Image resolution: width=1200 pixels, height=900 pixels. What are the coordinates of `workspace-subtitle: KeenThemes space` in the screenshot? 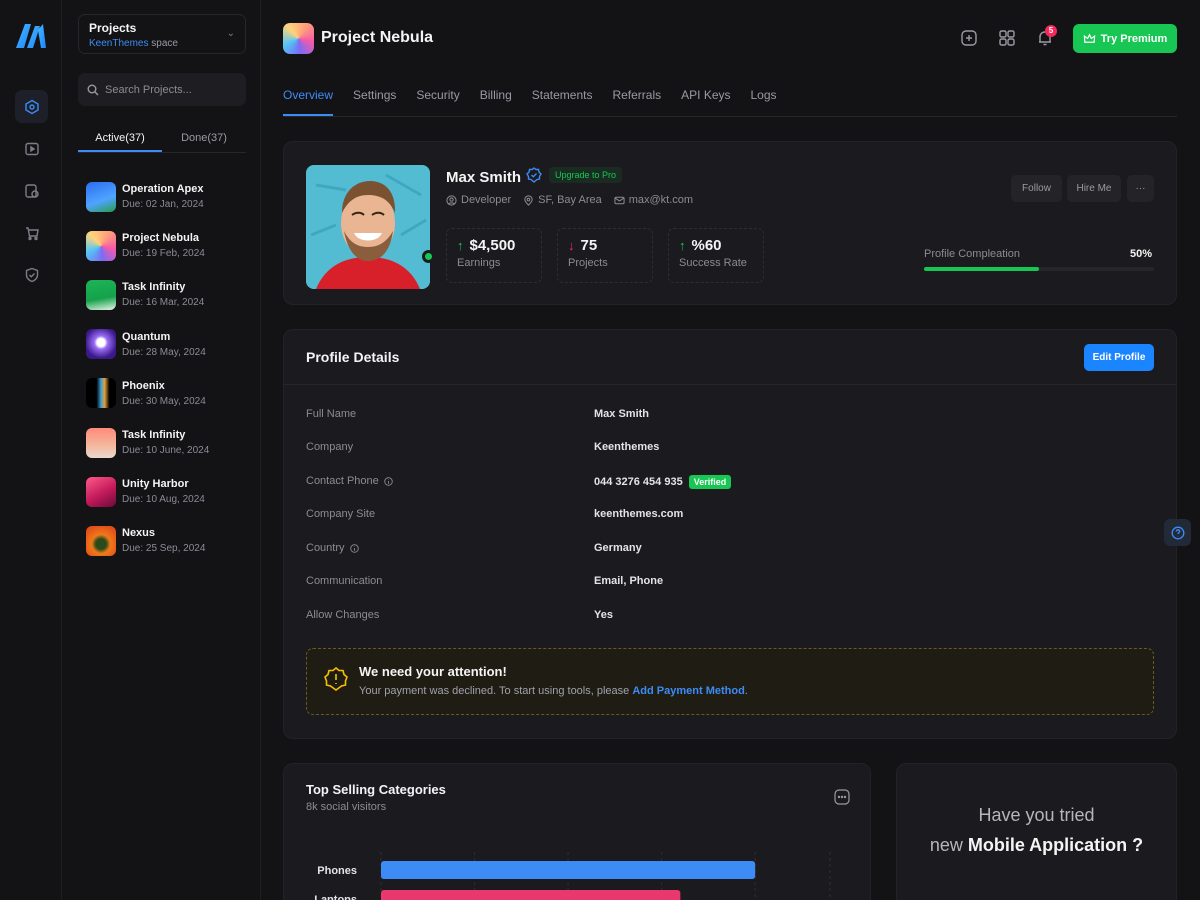 It's located at (162, 43).